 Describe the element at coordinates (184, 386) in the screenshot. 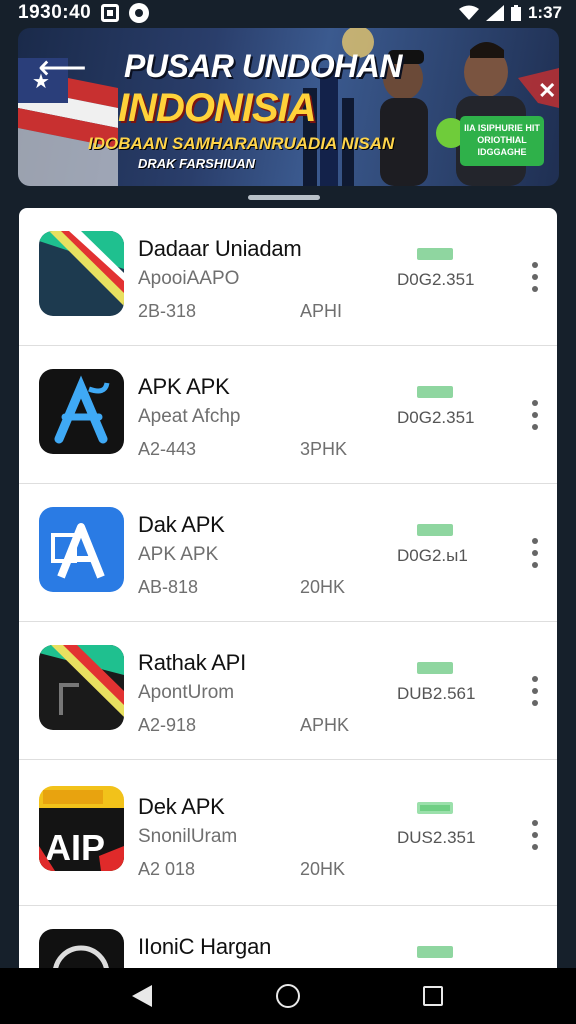

I see `app-name: APK APK` at that location.